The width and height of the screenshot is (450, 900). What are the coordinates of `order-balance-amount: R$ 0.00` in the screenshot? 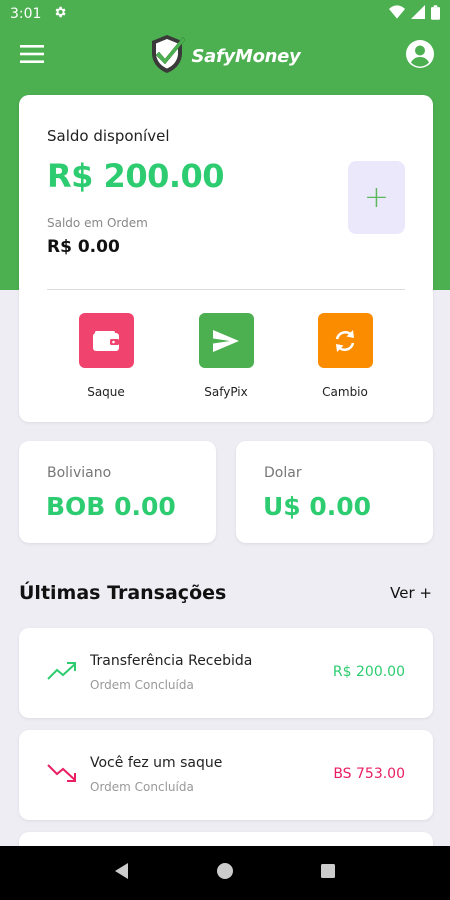 It's located at (83, 247).